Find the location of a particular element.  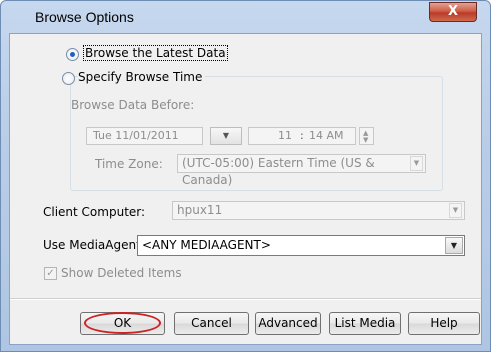

timezone-select: (UTC-05:00) Eastern Time (US & Canada) ▼ is located at coordinates (301, 170).